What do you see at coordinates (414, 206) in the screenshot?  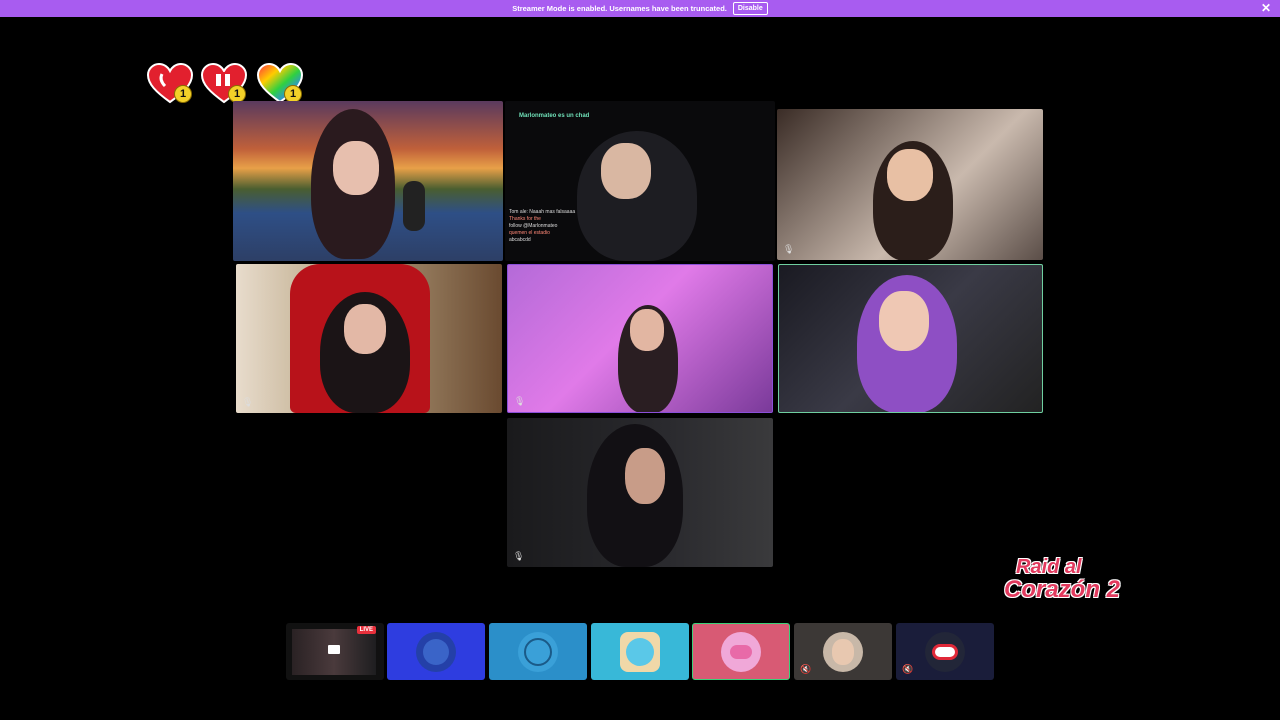 I see `microphone-icon` at bounding box center [414, 206].